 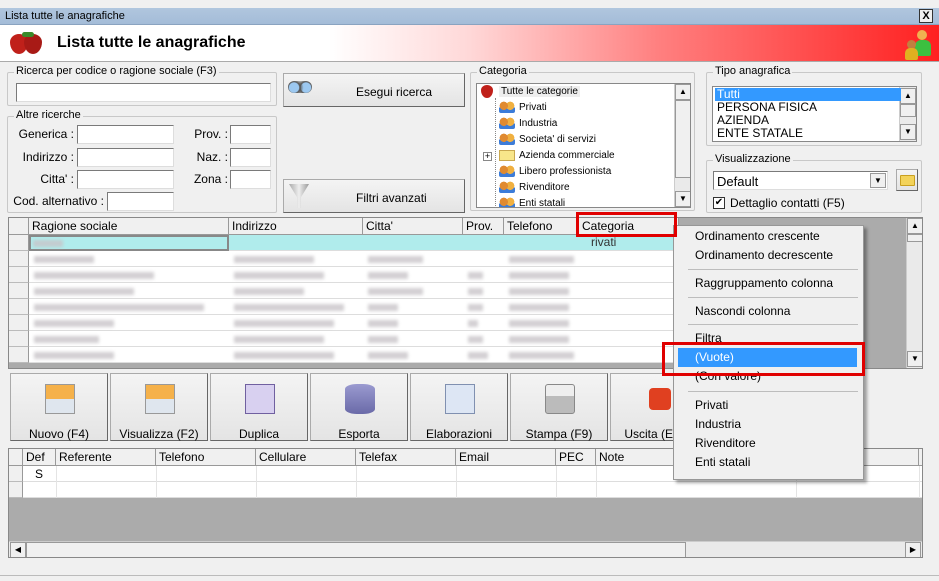 What do you see at coordinates (920, 44) in the screenshot?
I see `users-icon` at bounding box center [920, 44].